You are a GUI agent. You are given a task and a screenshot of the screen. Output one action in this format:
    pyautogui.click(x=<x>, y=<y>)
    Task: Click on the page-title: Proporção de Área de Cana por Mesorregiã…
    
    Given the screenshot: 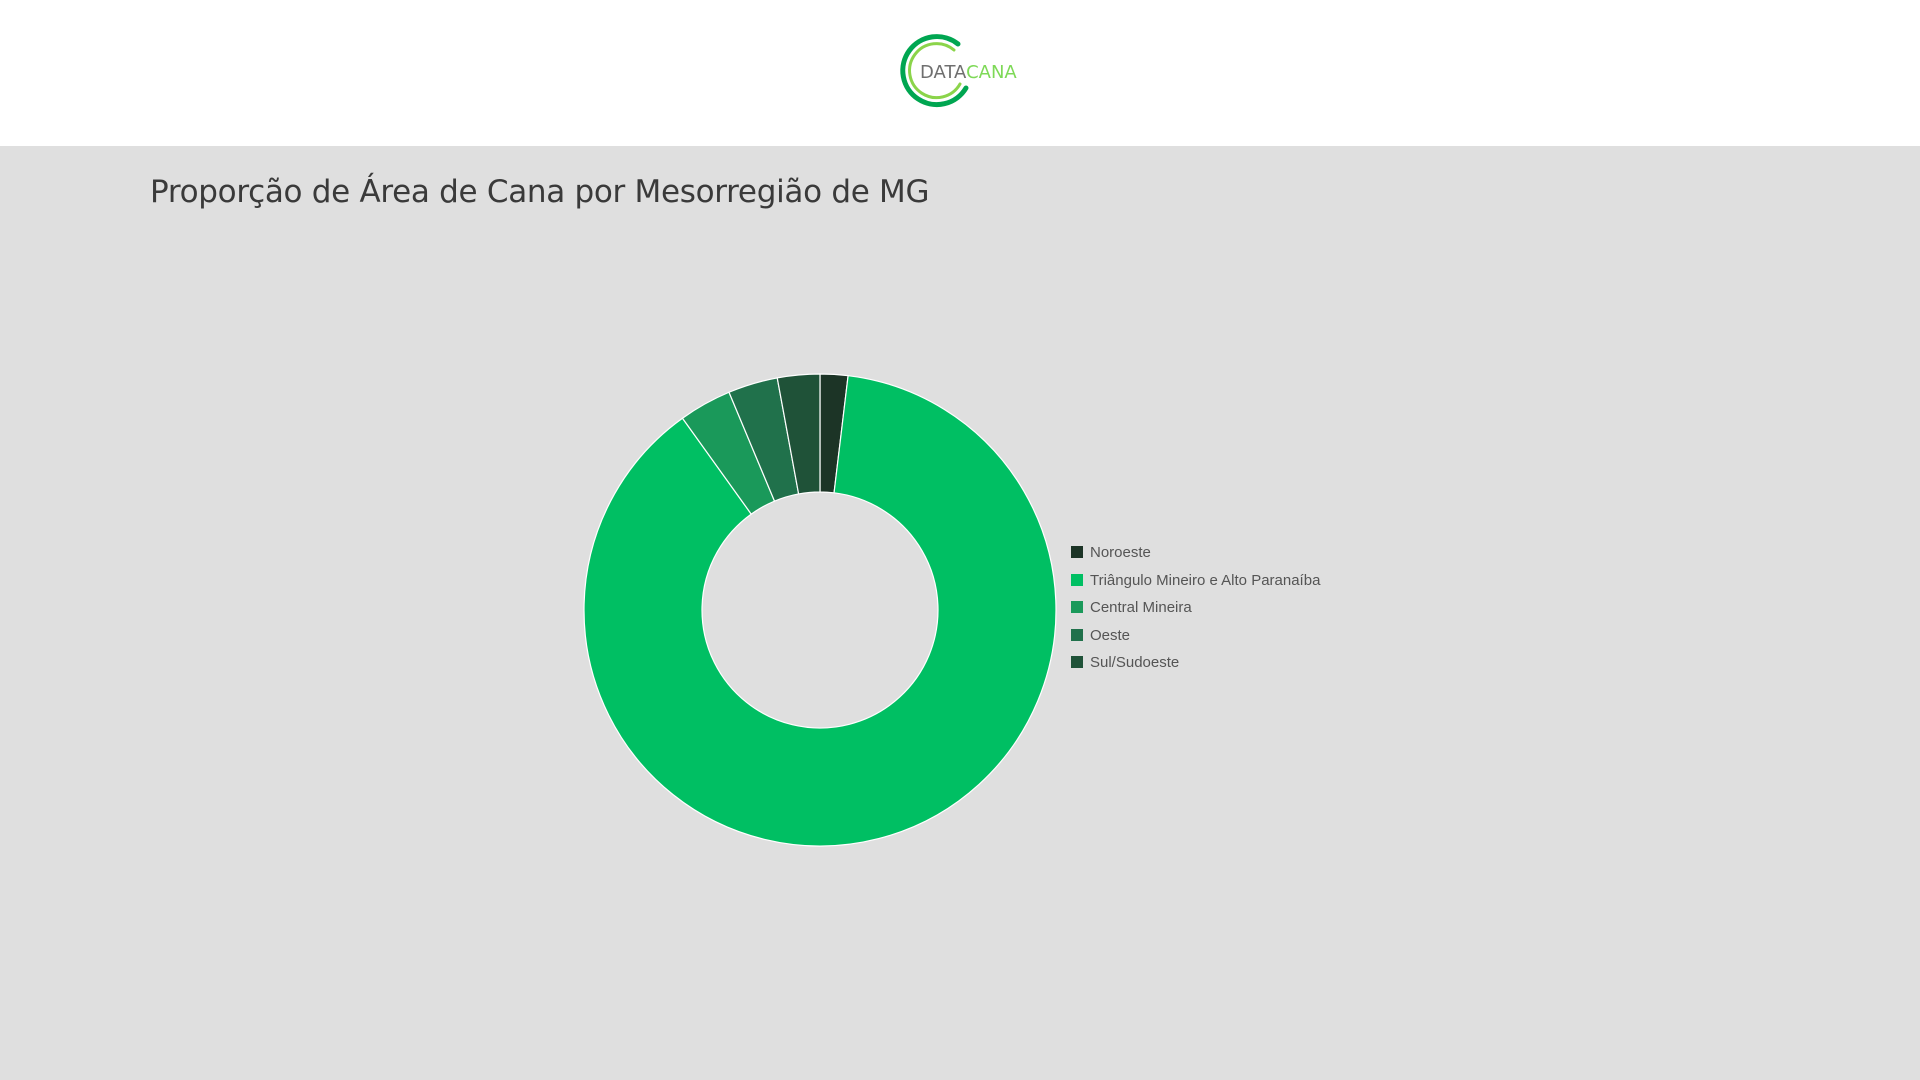 What is the action you would take?
    pyautogui.click(x=540, y=192)
    